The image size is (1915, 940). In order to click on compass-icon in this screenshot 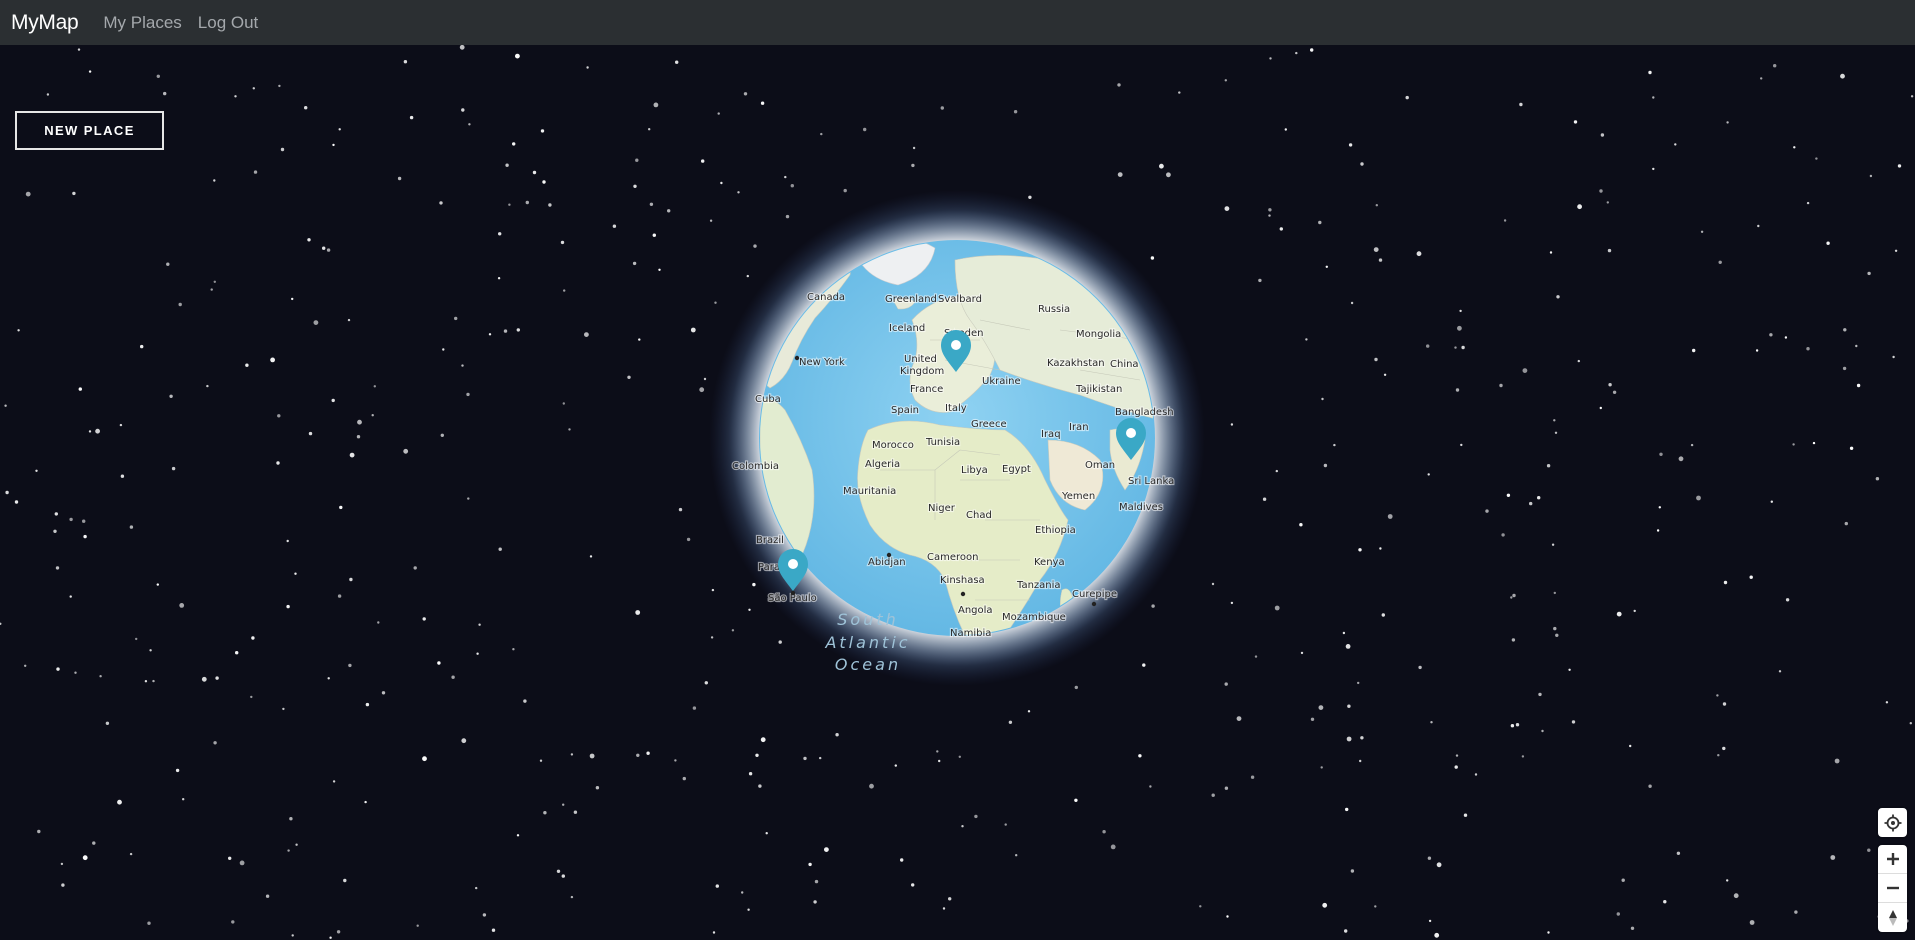, I will do `click(1892, 917)`.